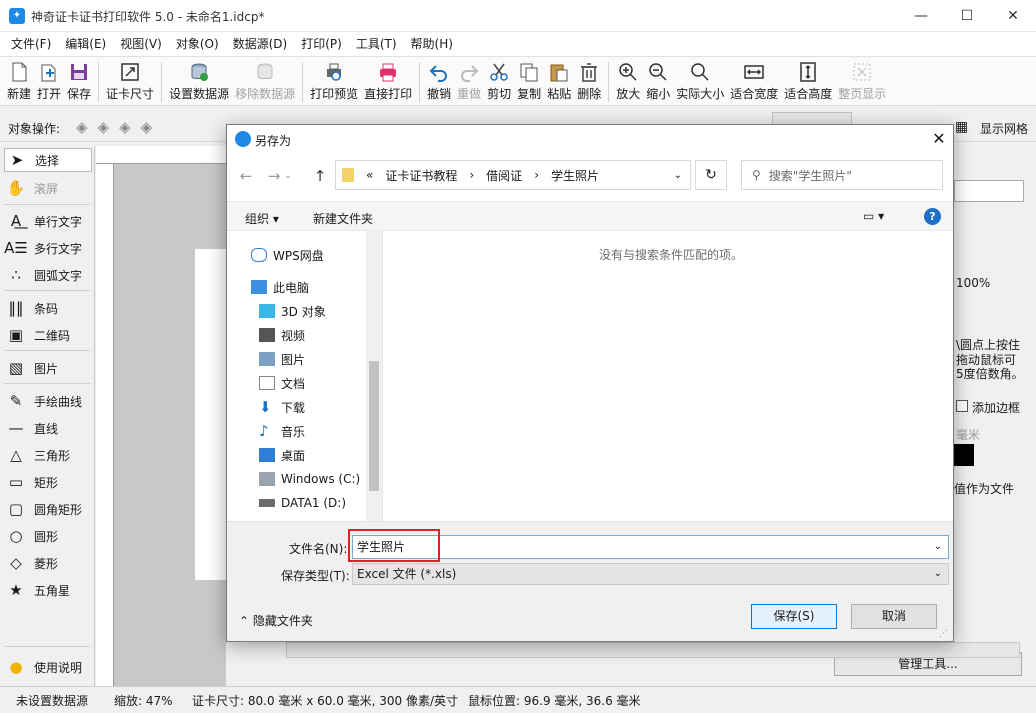 Image resolution: width=1036 pixels, height=713 pixels. What do you see at coordinates (309, 479) in the screenshot?
I see `nav-item-drive-c: Windows (C:)` at bounding box center [309, 479].